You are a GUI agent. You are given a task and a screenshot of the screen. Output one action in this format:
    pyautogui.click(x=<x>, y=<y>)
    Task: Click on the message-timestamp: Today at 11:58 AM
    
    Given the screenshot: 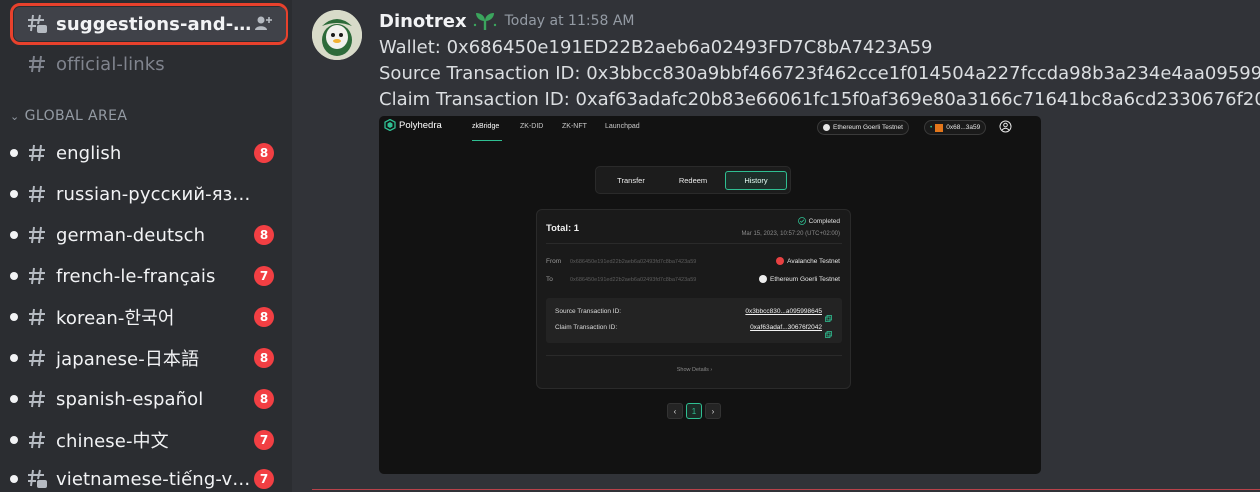 What is the action you would take?
    pyautogui.click(x=569, y=21)
    